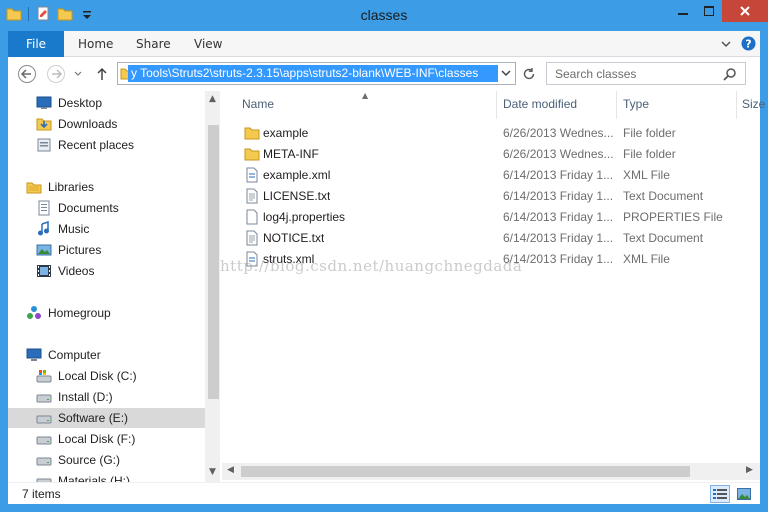 This screenshot has width=768, height=512. Describe the element at coordinates (213, 262) in the screenshot. I see `nav-pane-scroll-thumb` at that location.